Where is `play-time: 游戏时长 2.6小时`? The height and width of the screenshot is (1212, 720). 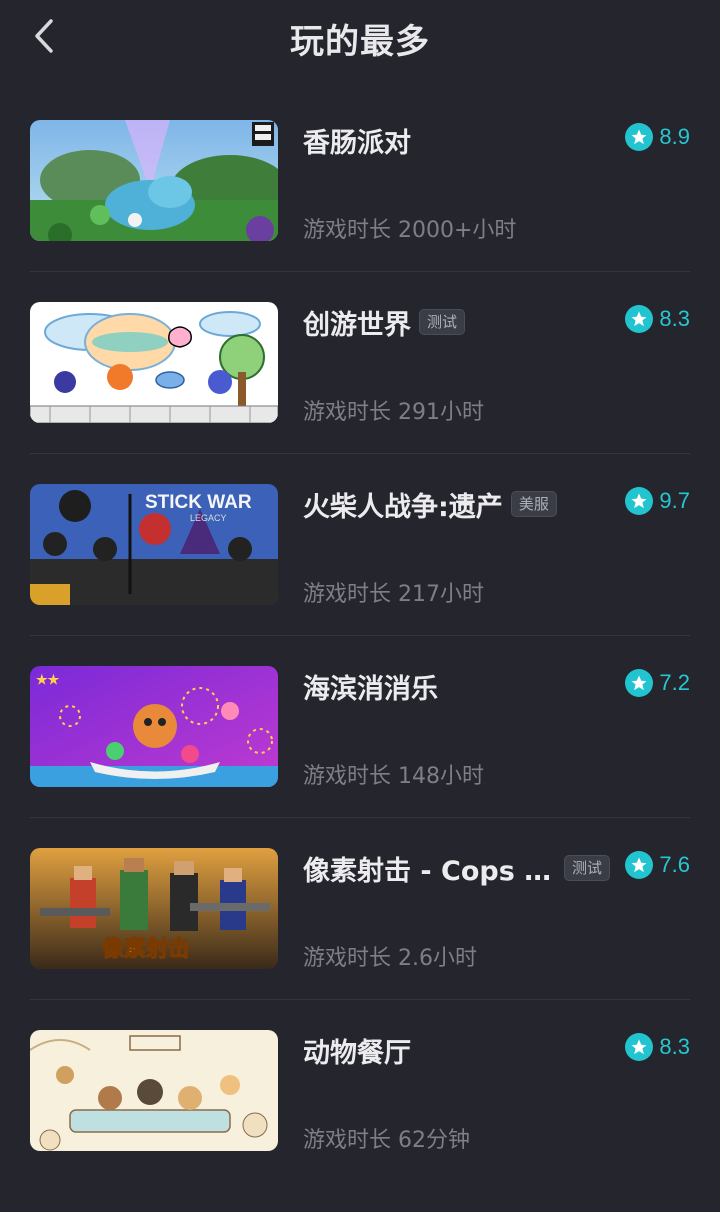
play-time: 游戏时长 2.6小时 is located at coordinates (390, 958).